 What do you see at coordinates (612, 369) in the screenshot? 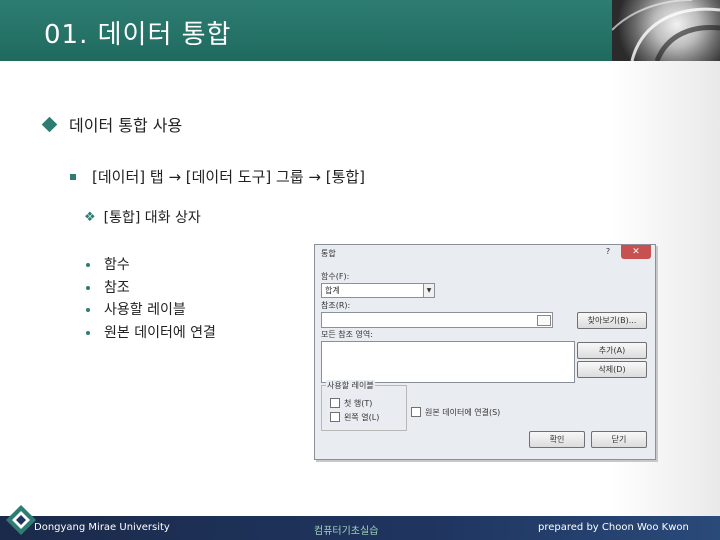
I see `delete-button: 삭제(D)` at bounding box center [612, 369].